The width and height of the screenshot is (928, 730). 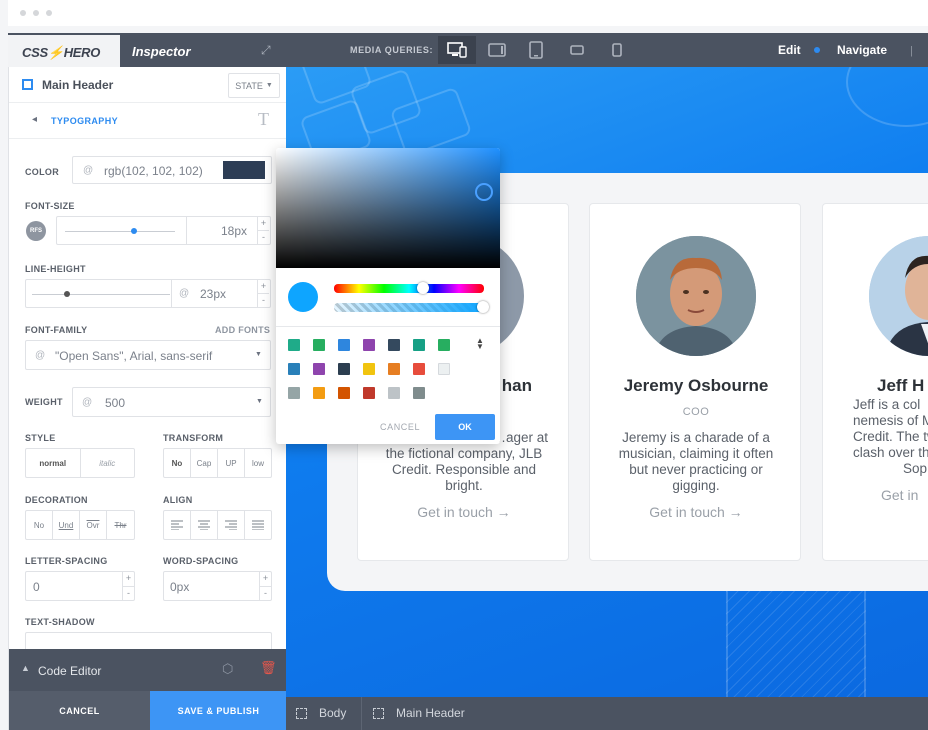 I want to click on saturation-handle, so click(x=484, y=192).